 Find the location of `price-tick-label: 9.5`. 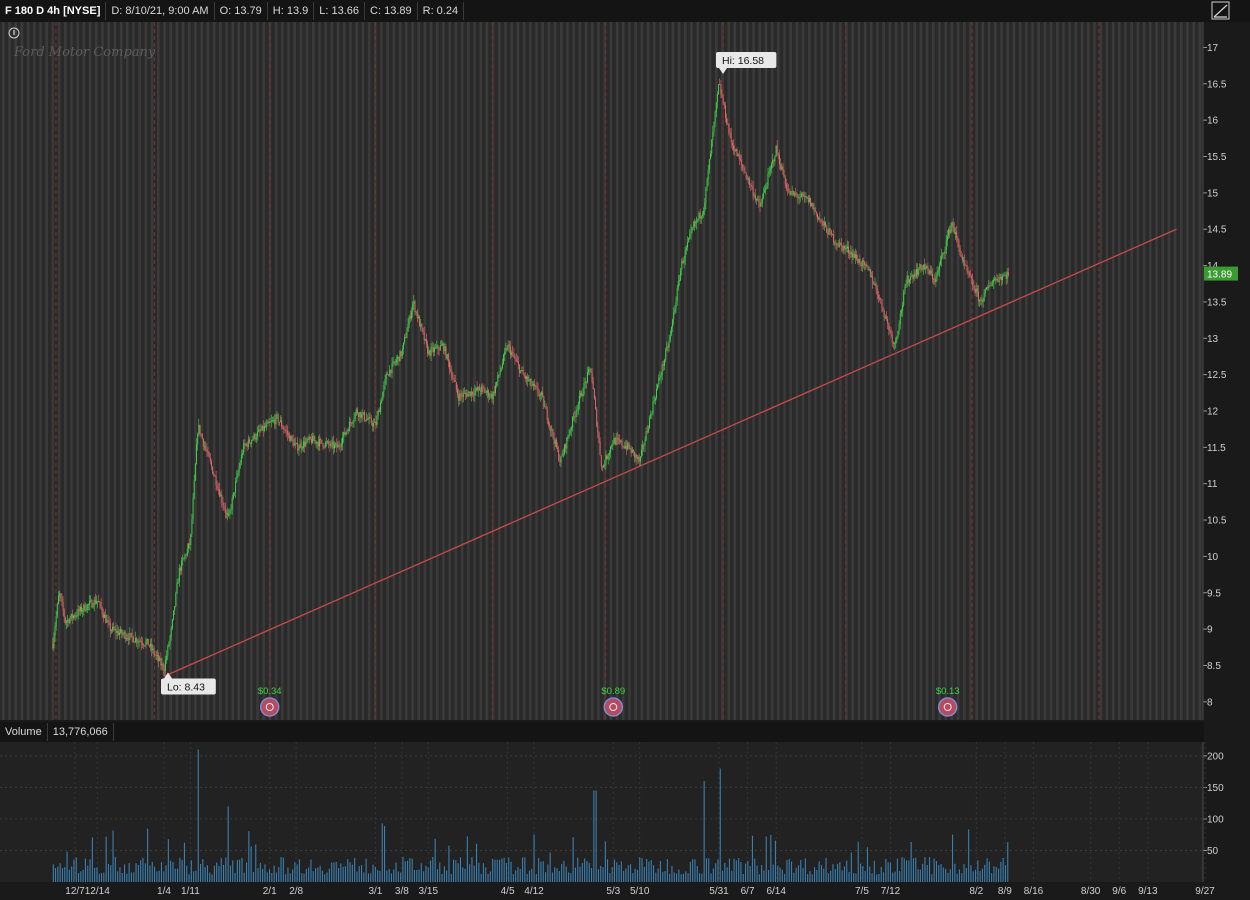

price-tick-label: 9.5 is located at coordinates (1214, 593).